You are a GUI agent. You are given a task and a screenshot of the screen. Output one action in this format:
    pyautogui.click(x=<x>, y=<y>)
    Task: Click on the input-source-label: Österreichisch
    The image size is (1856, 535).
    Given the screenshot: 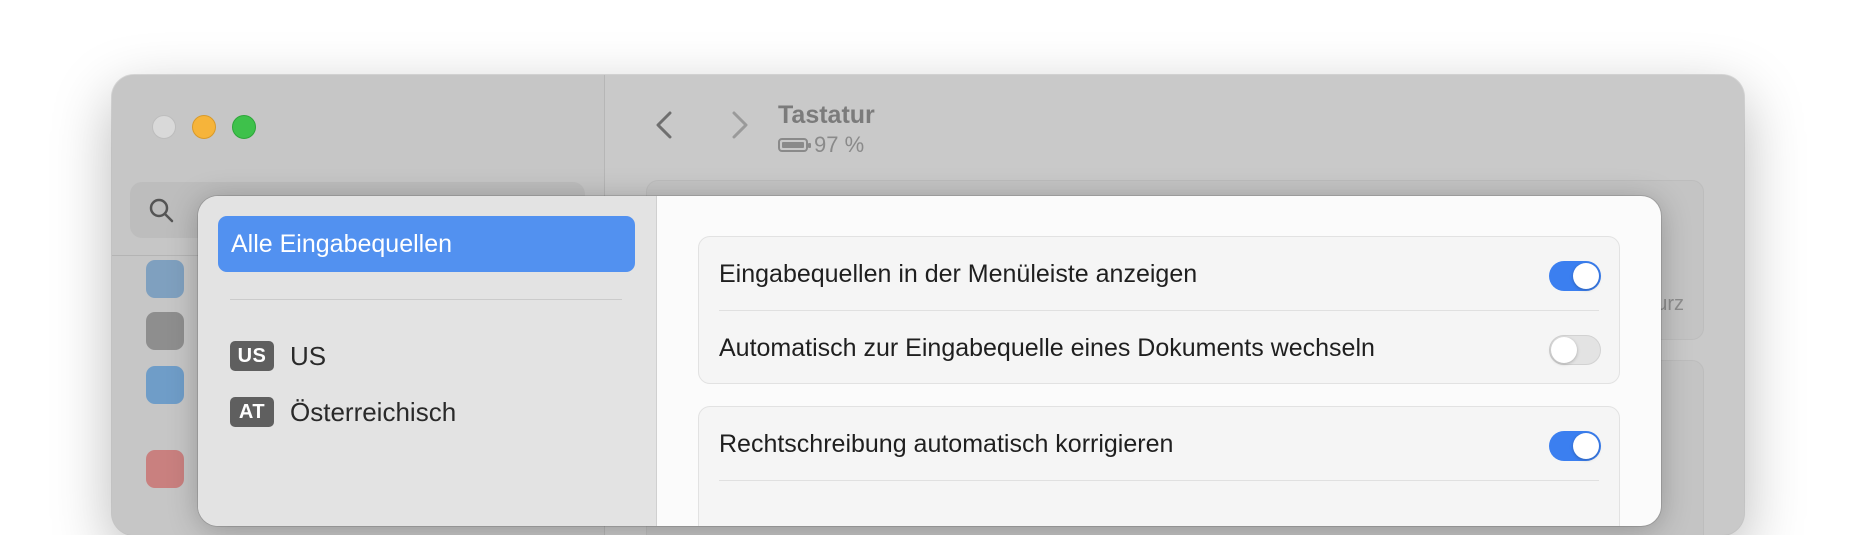 What is the action you would take?
    pyautogui.click(x=373, y=411)
    